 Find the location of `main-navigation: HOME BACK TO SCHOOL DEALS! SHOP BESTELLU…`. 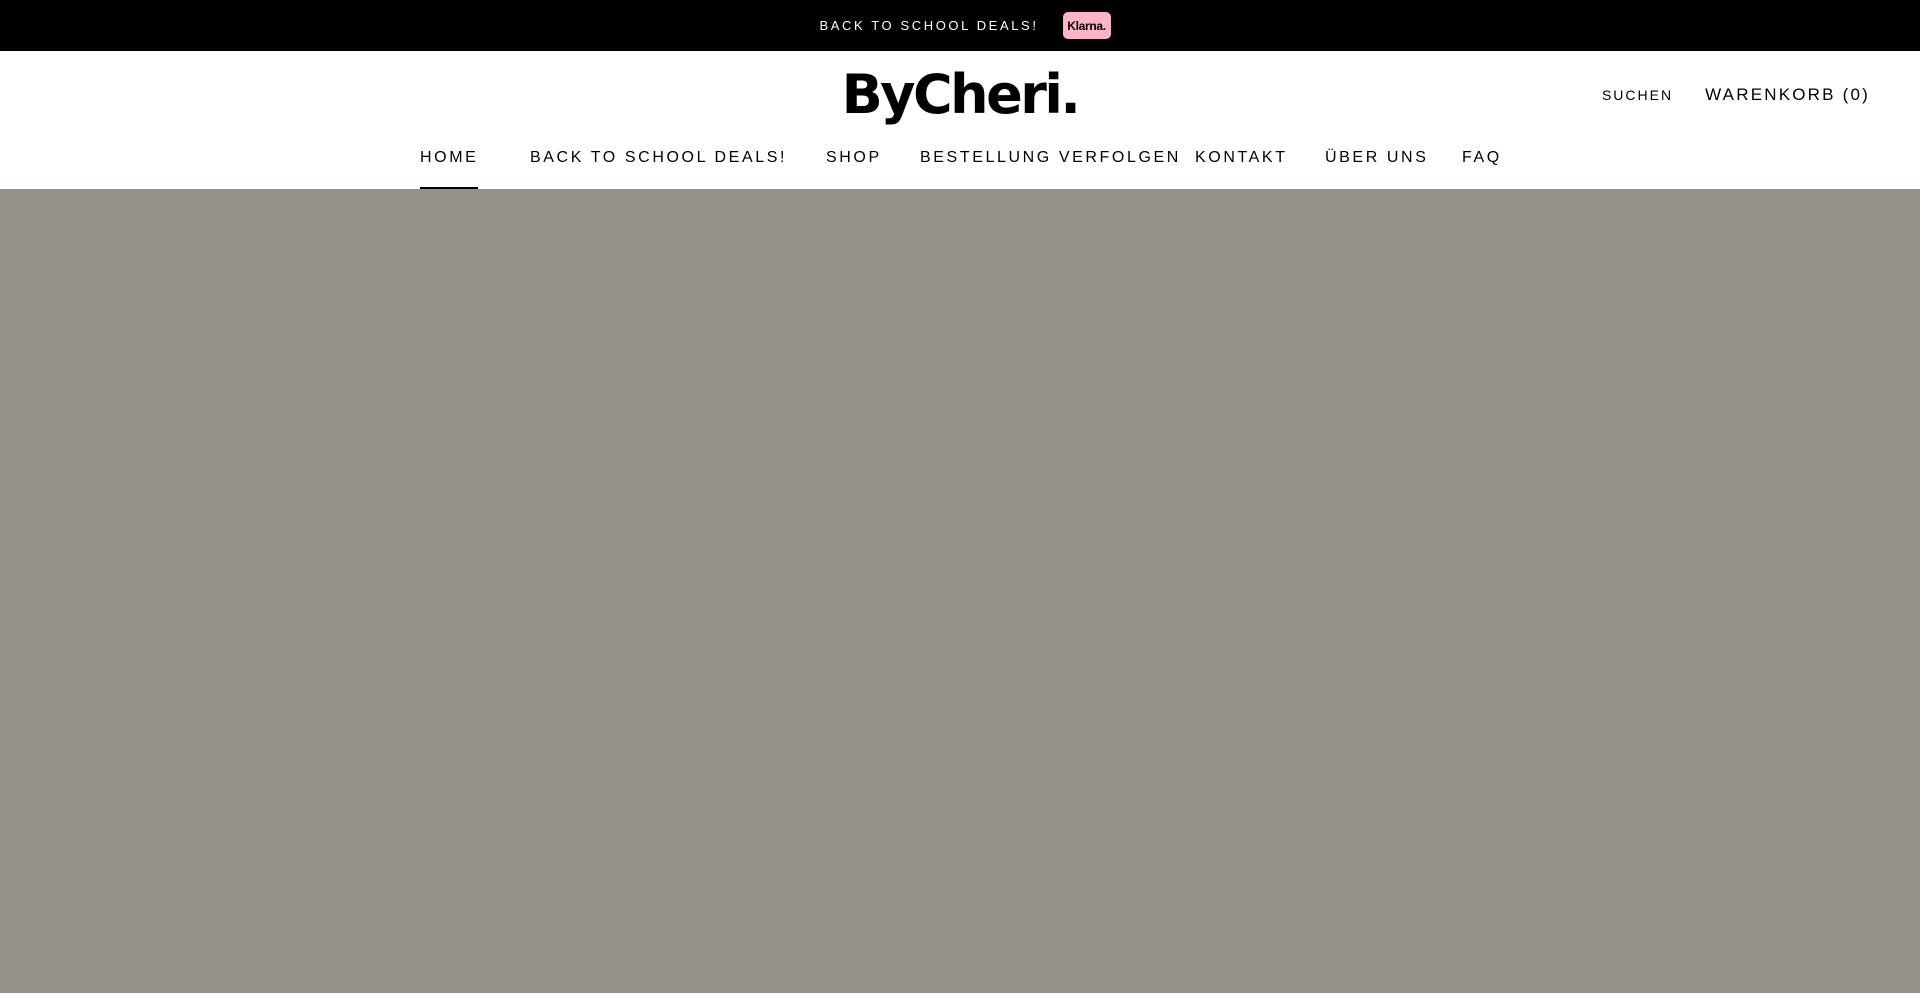

main-navigation: HOME BACK TO SCHOOL DEALS! SHOP BESTELLU… is located at coordinates (960, 168).